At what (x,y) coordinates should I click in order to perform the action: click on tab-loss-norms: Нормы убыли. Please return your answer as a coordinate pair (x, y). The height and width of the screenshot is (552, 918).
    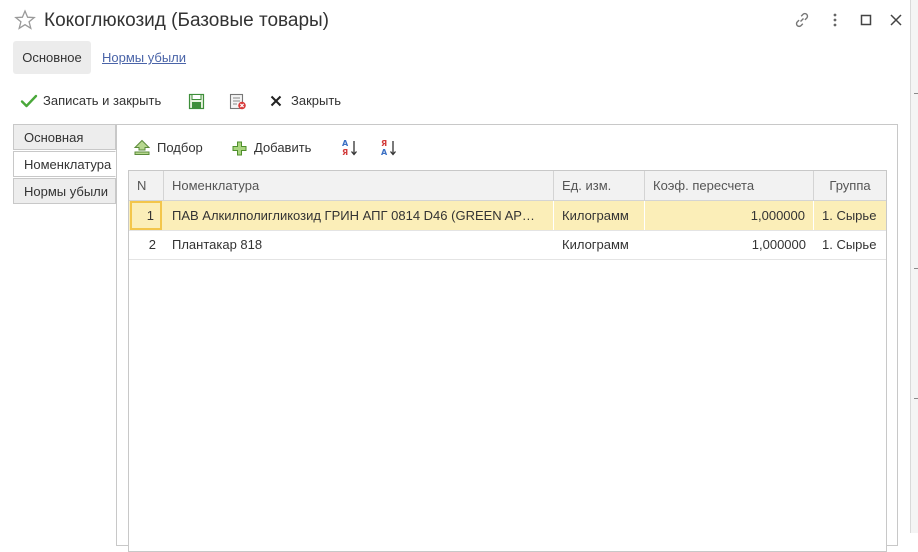
    Looking at the image, I should click on (64, 191).